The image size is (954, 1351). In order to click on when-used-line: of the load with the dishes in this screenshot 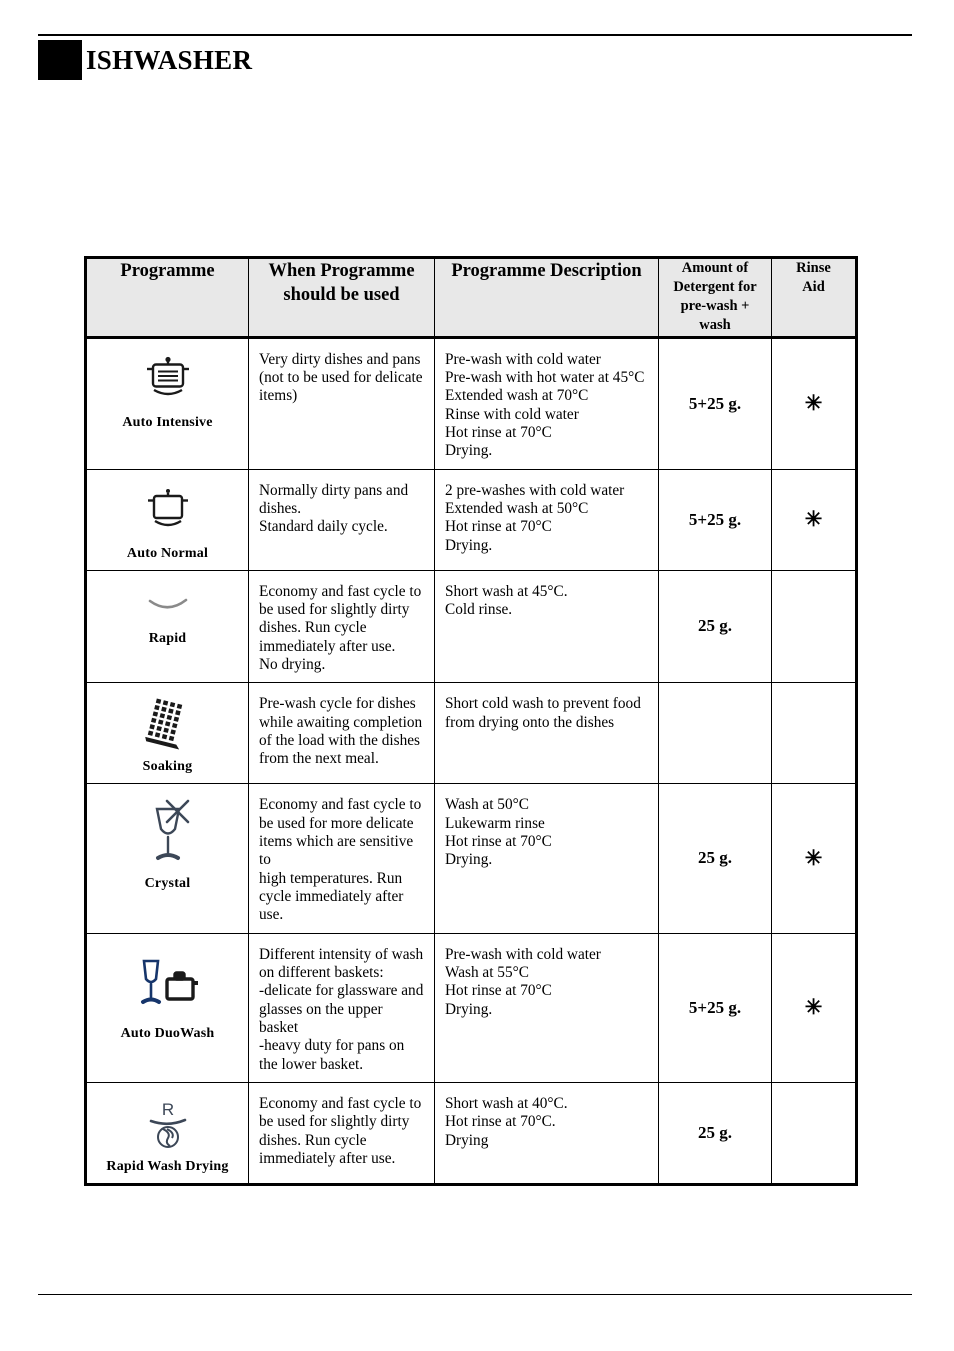, I will do `click(340, 740)`.